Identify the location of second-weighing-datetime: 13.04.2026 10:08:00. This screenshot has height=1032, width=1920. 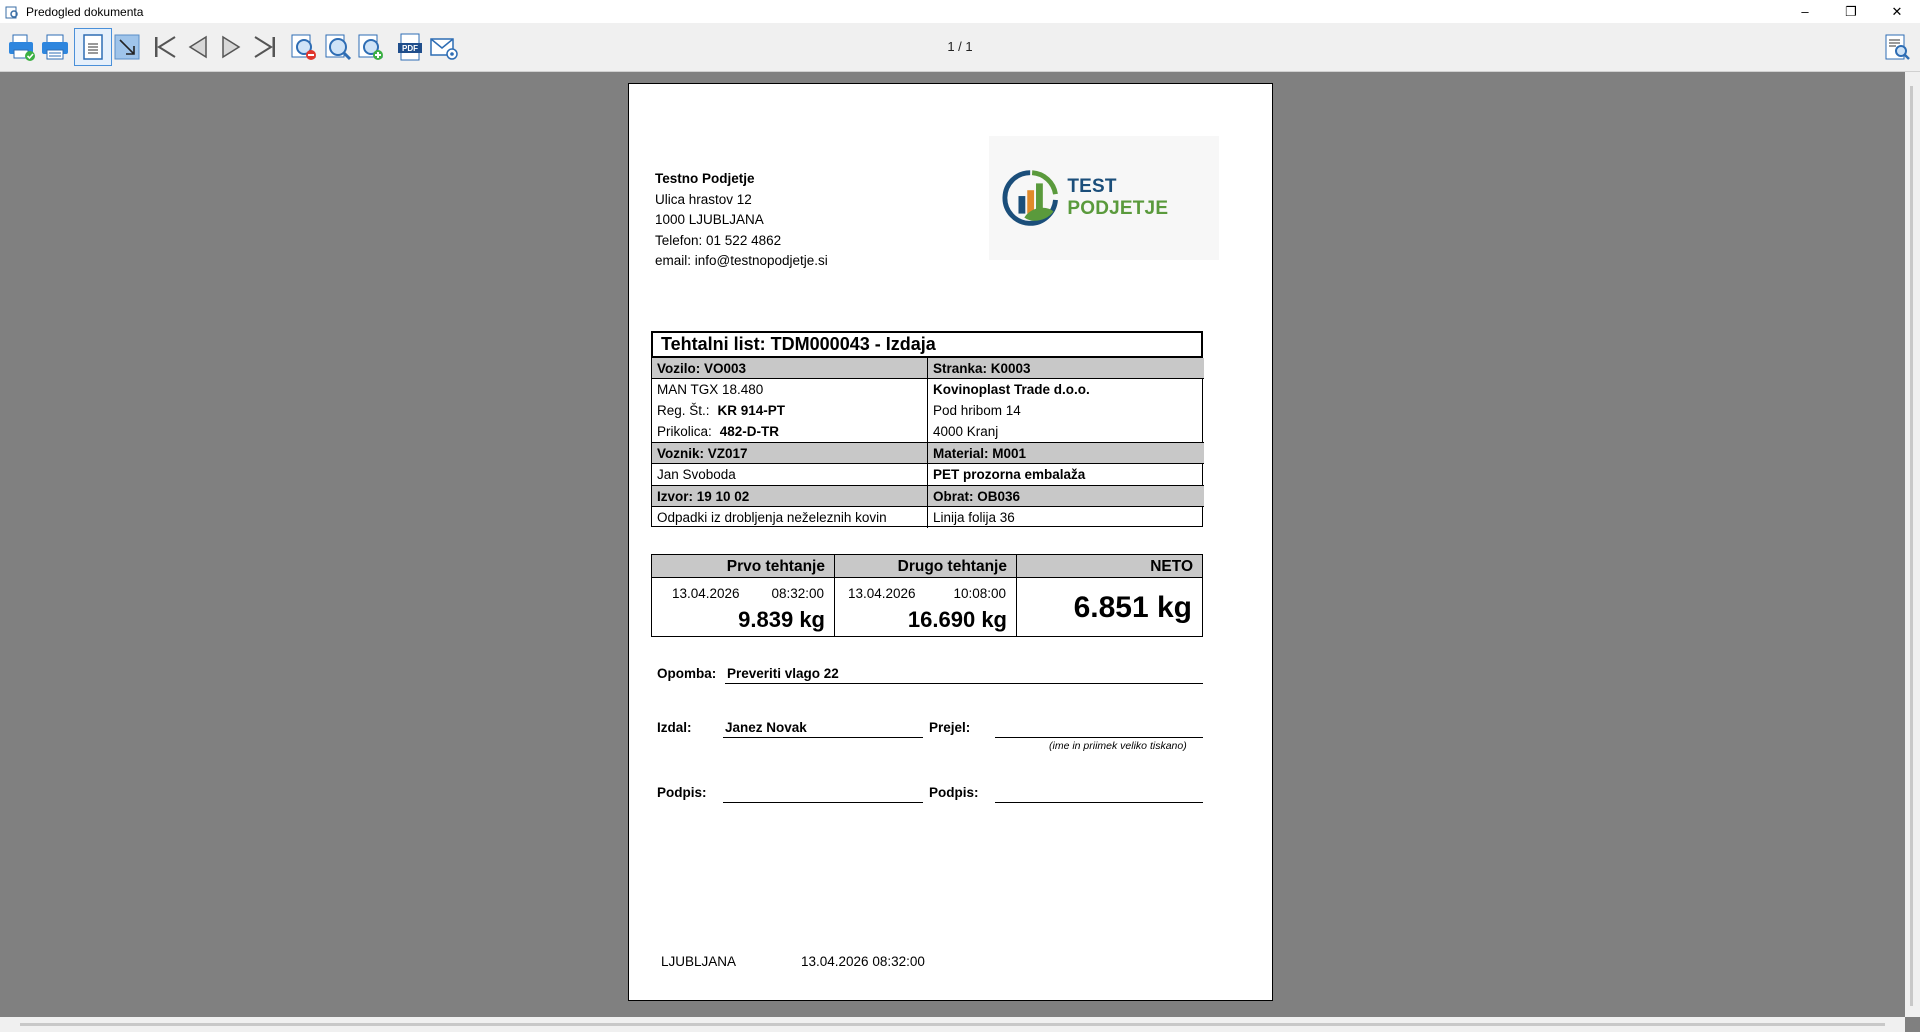
(927, 593).